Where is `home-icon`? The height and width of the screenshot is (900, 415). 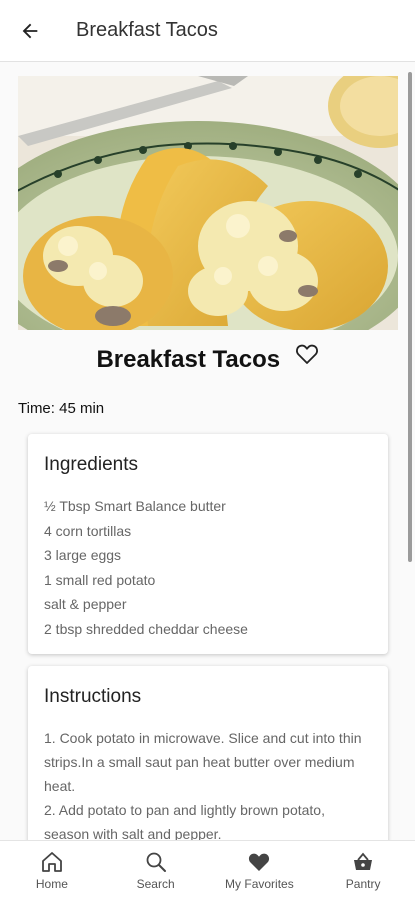 home-icon is located at coordinates (51, 862).